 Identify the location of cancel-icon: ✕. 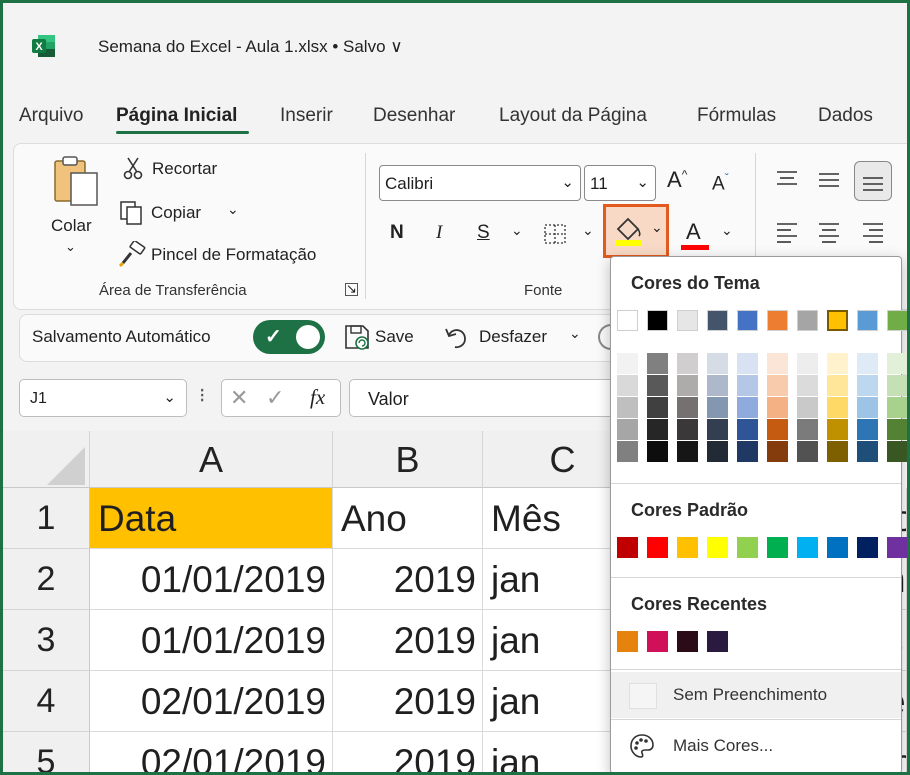
(239, 398).